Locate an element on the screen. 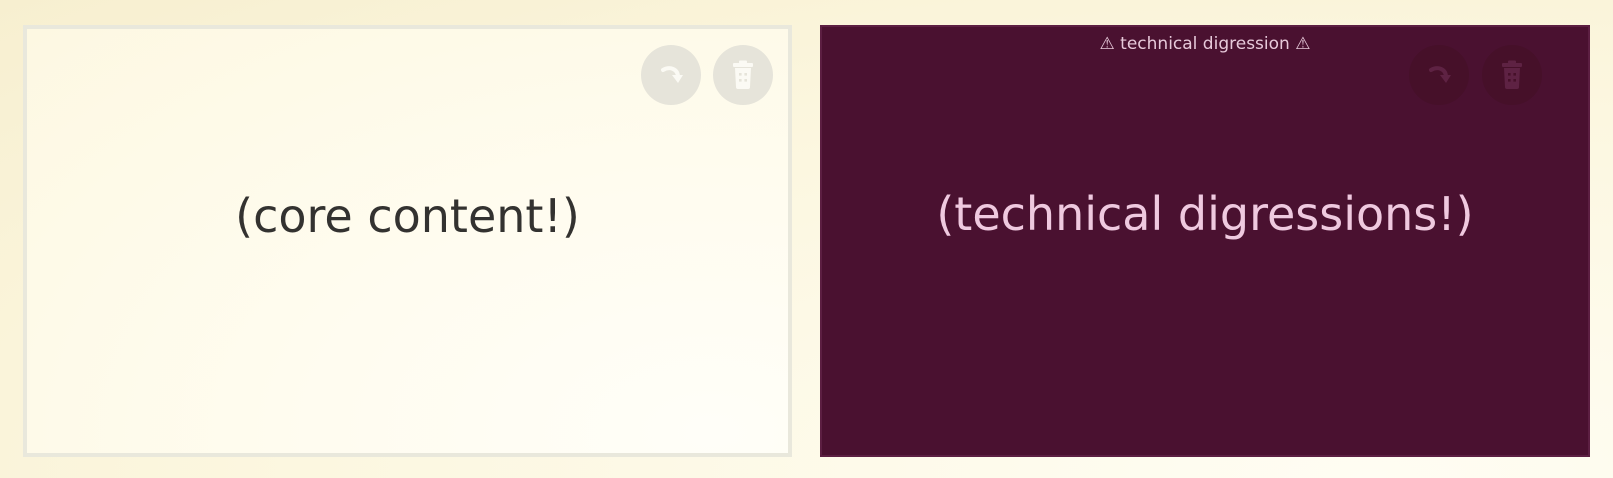 The height and width of the screenshot is (478, 1613). technical-digression-label: ⚠ technical digression ⚠ is located at coordinates (1205, 44).